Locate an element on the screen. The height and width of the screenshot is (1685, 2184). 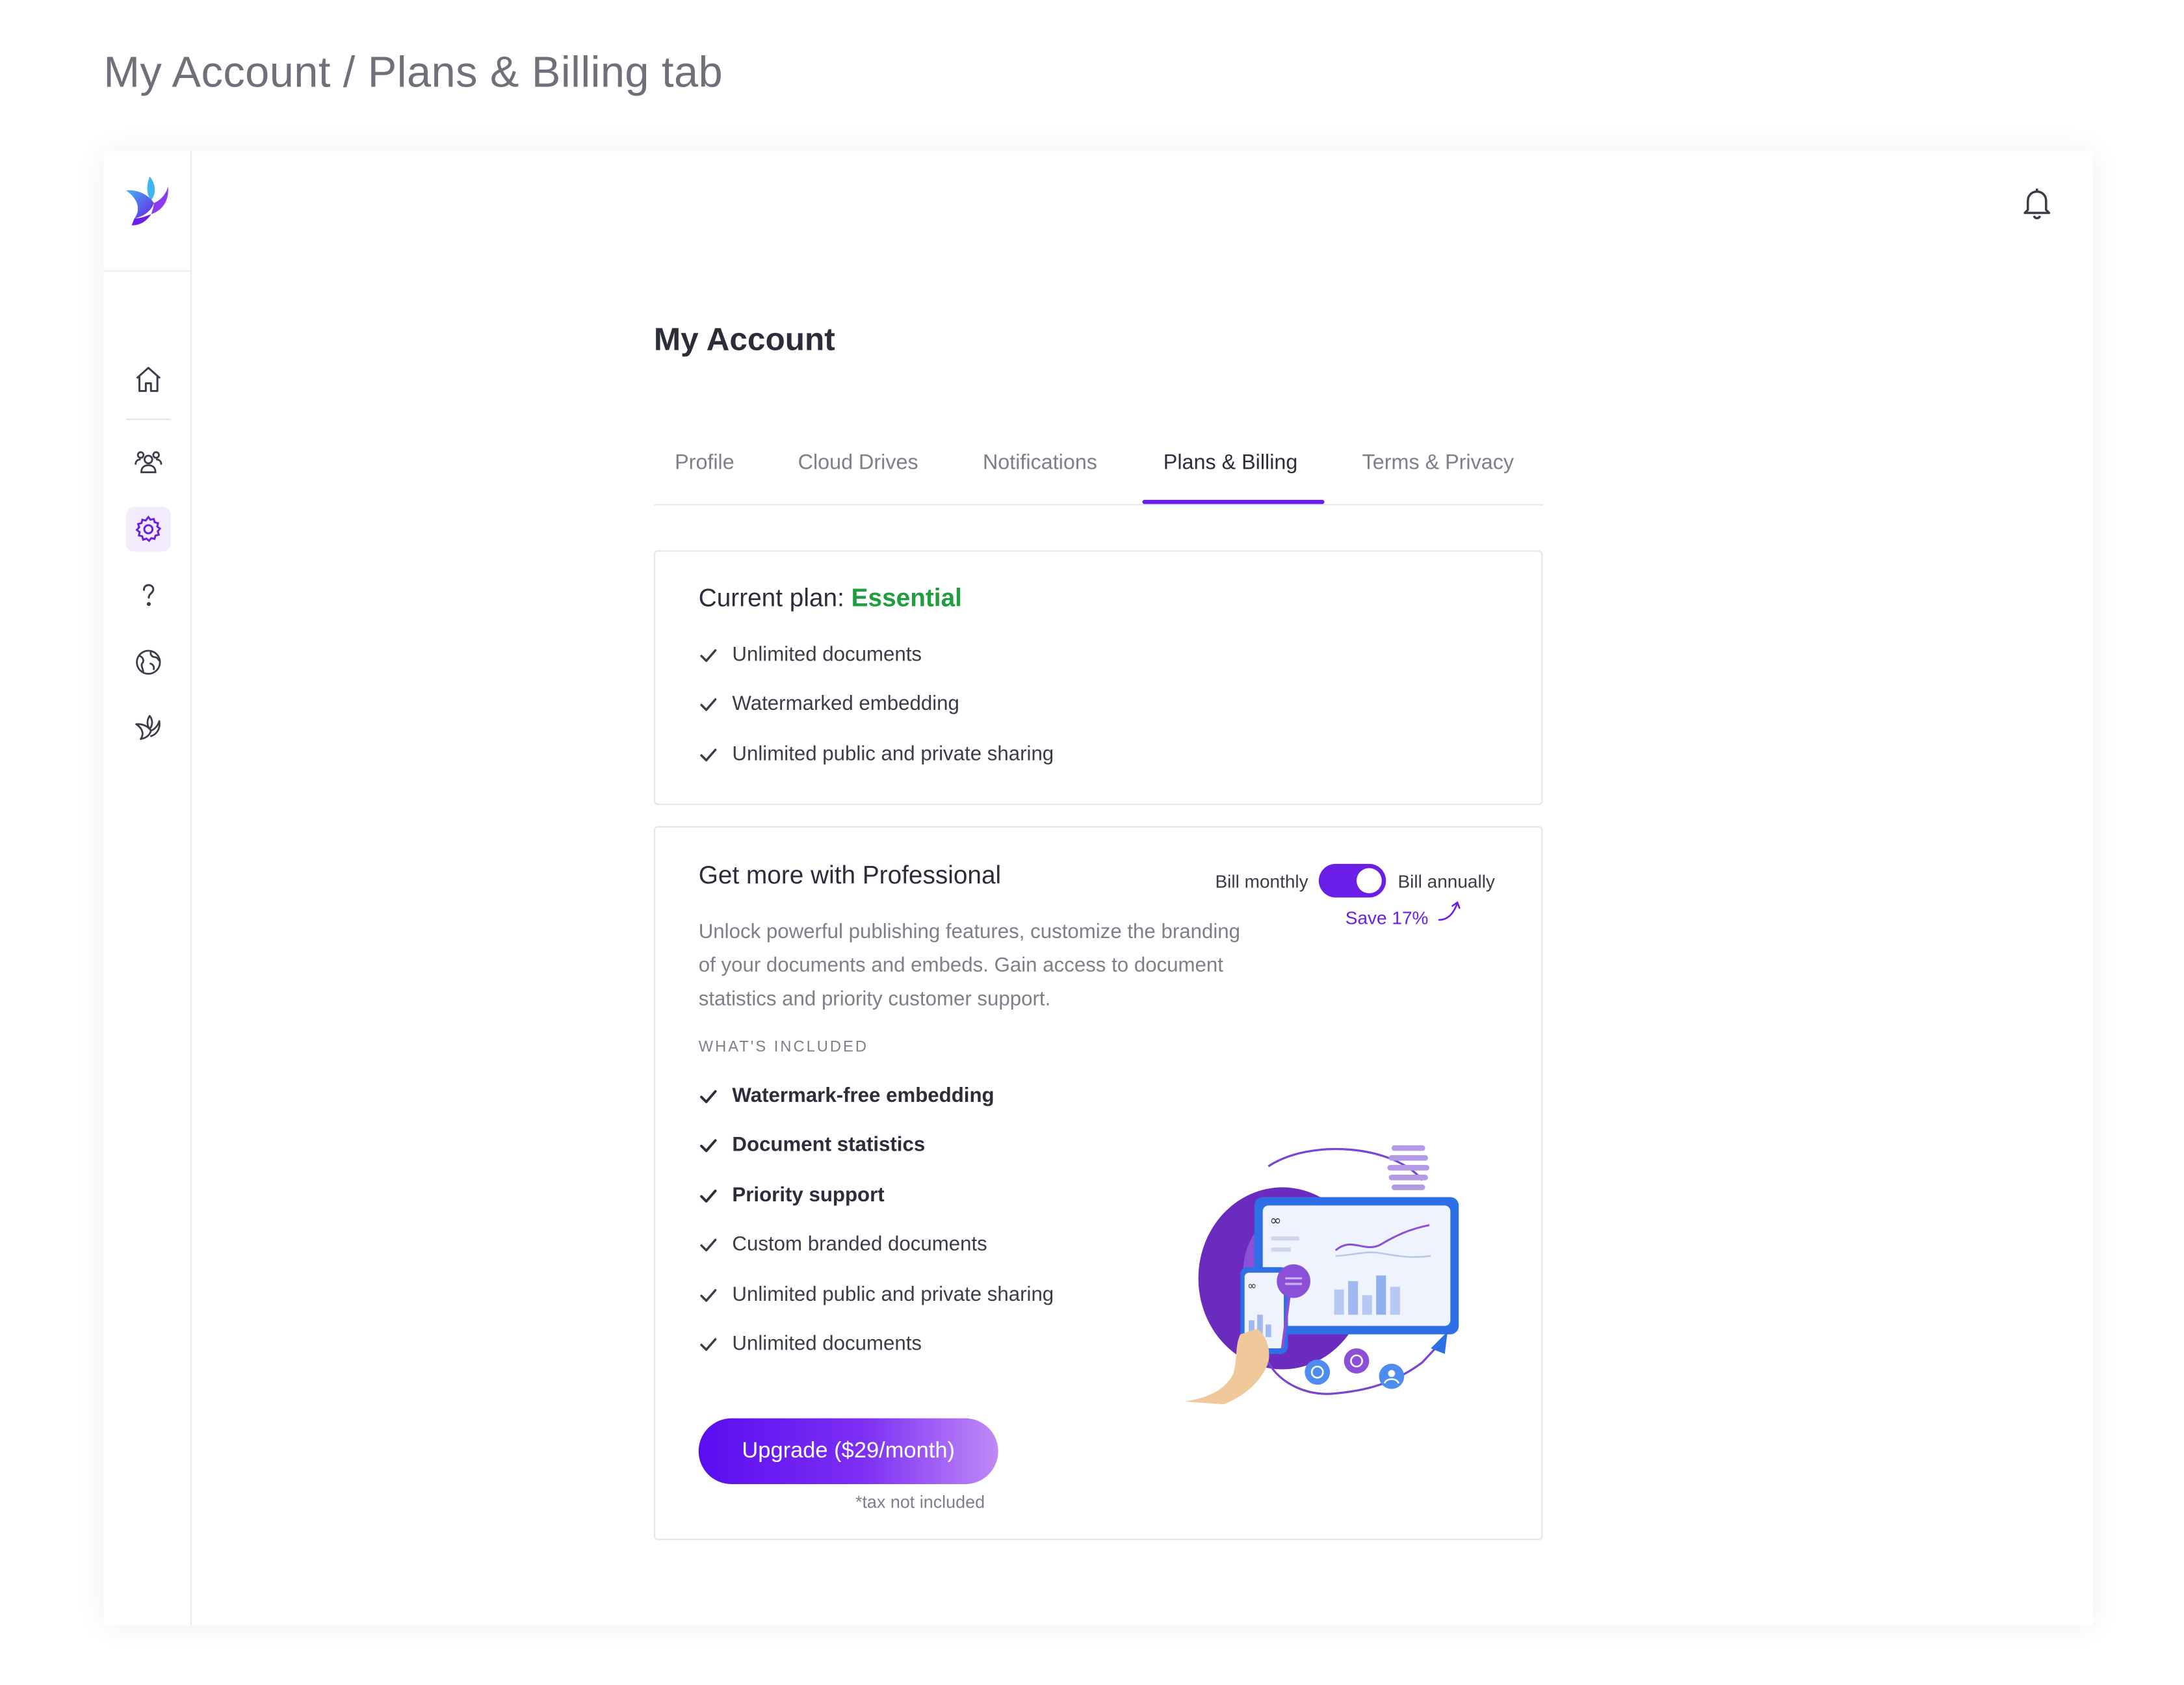
active-tab-indicator is located at coordinates (1234, 501).